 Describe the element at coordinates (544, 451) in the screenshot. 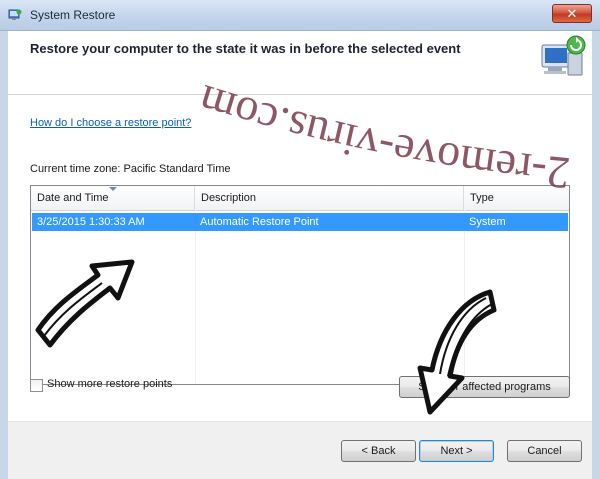

I see `cancel-button: Cancel` at that location.